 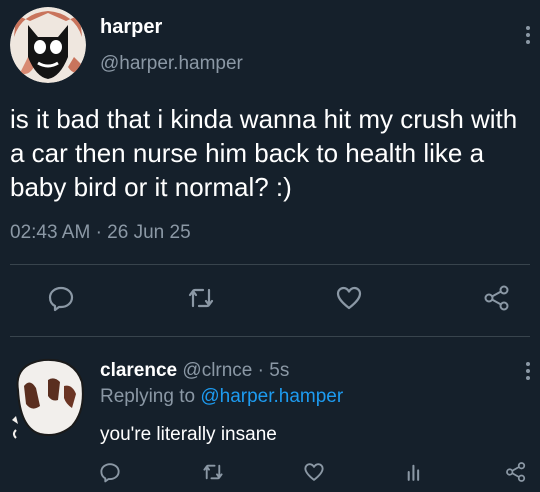 What do you see at coordinates (217, 370) in the screenshot?
I see `reply-handle: @clrnce` at bounding box center [217, 370].